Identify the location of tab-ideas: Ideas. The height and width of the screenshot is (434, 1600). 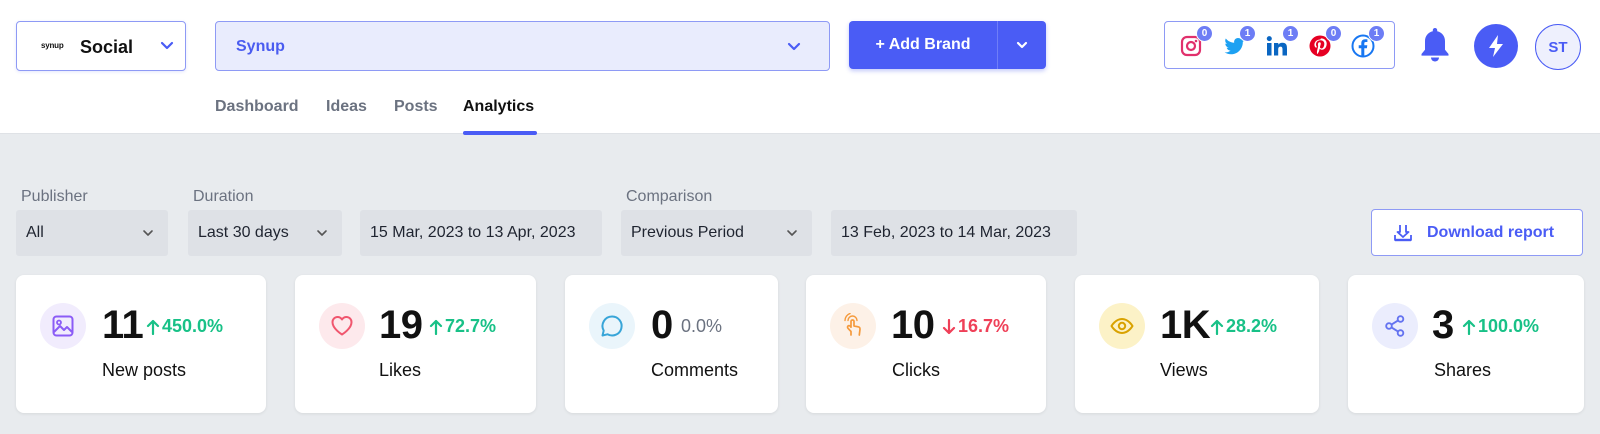
(346, 107).